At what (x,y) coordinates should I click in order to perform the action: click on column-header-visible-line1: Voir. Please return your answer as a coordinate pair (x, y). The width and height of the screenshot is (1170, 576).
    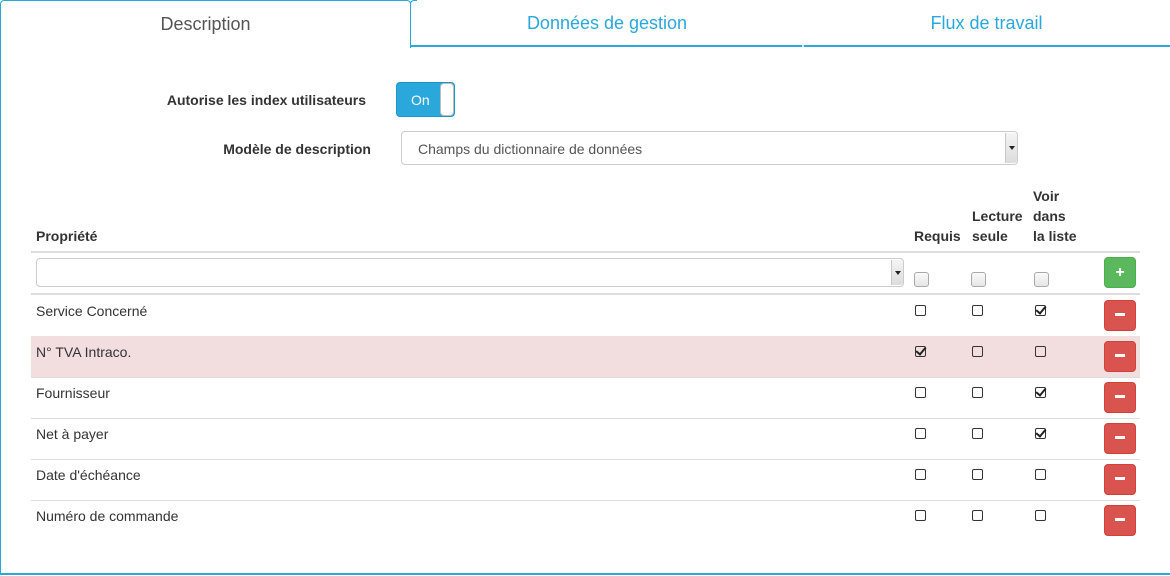
    Looking at the image, I should click on (1046, 196).